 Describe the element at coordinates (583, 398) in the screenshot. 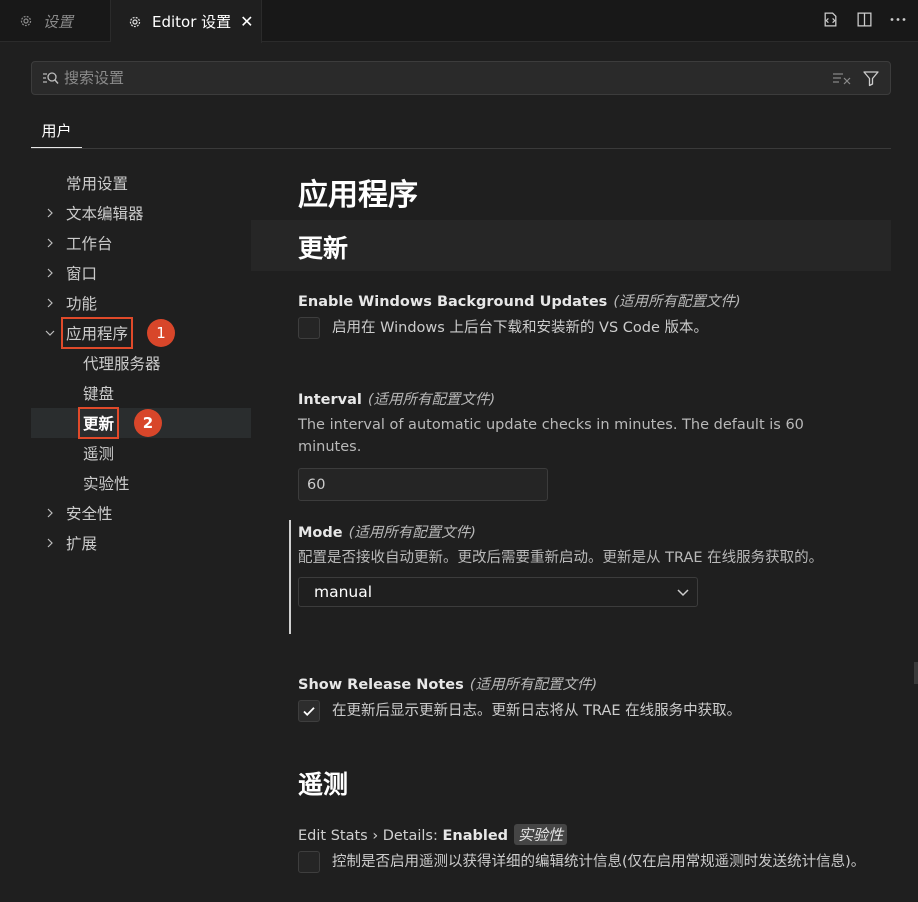

I see `setting-title: Interval (适用所有配置文件)` at that location.